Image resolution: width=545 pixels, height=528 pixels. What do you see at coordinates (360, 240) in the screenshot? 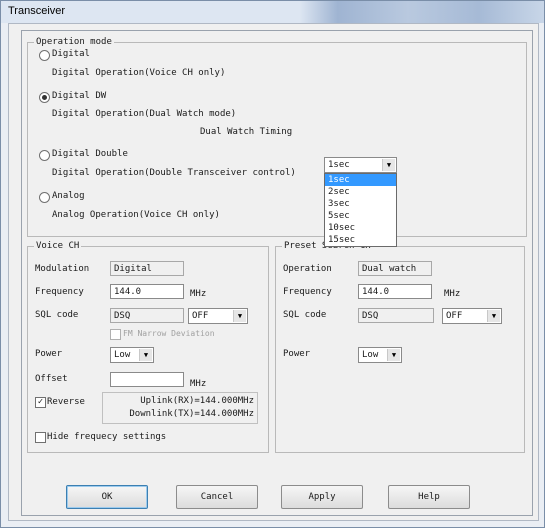
I see `dropdown-option: 15sec` at bounding box center [360, 240].